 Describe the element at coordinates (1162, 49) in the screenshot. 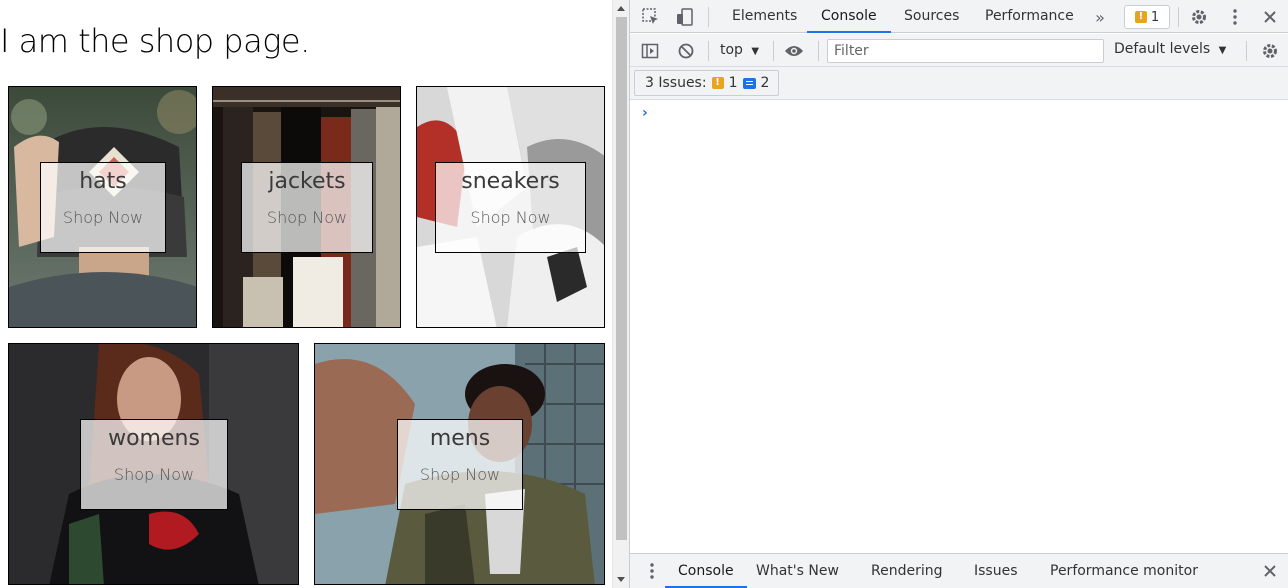

I see `levels-label: Default levels` at that location.